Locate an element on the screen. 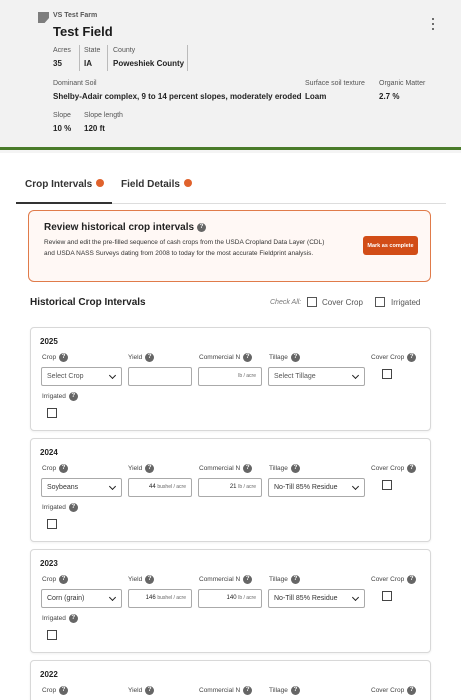  historical-title: Historical Crop Intervals is located at coordinates (88, 302).